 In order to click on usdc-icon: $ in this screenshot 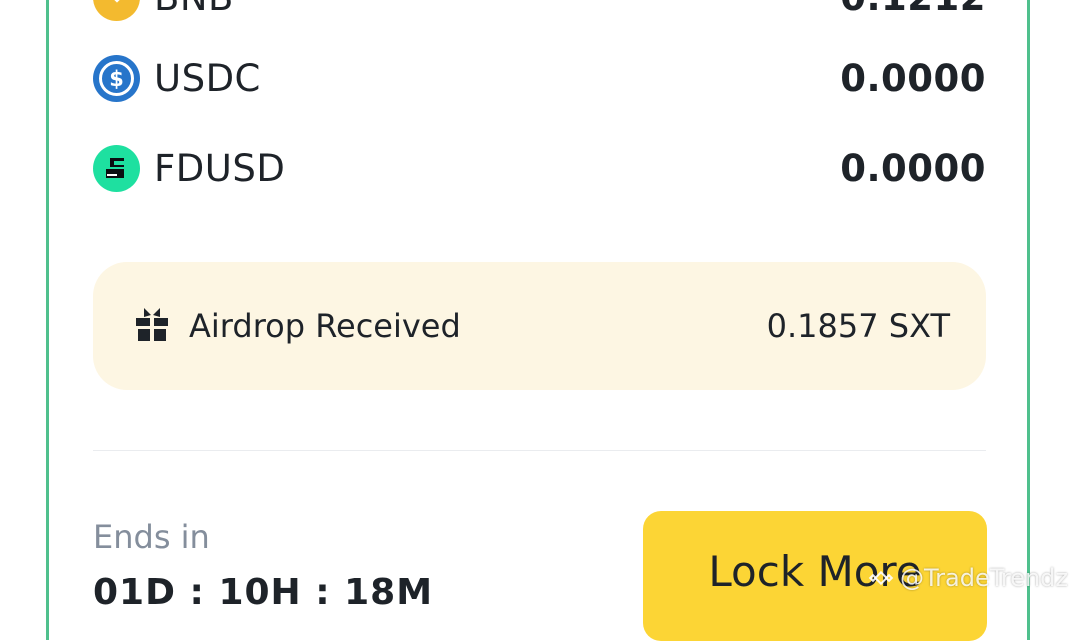, I will do `click(116, 78)`.